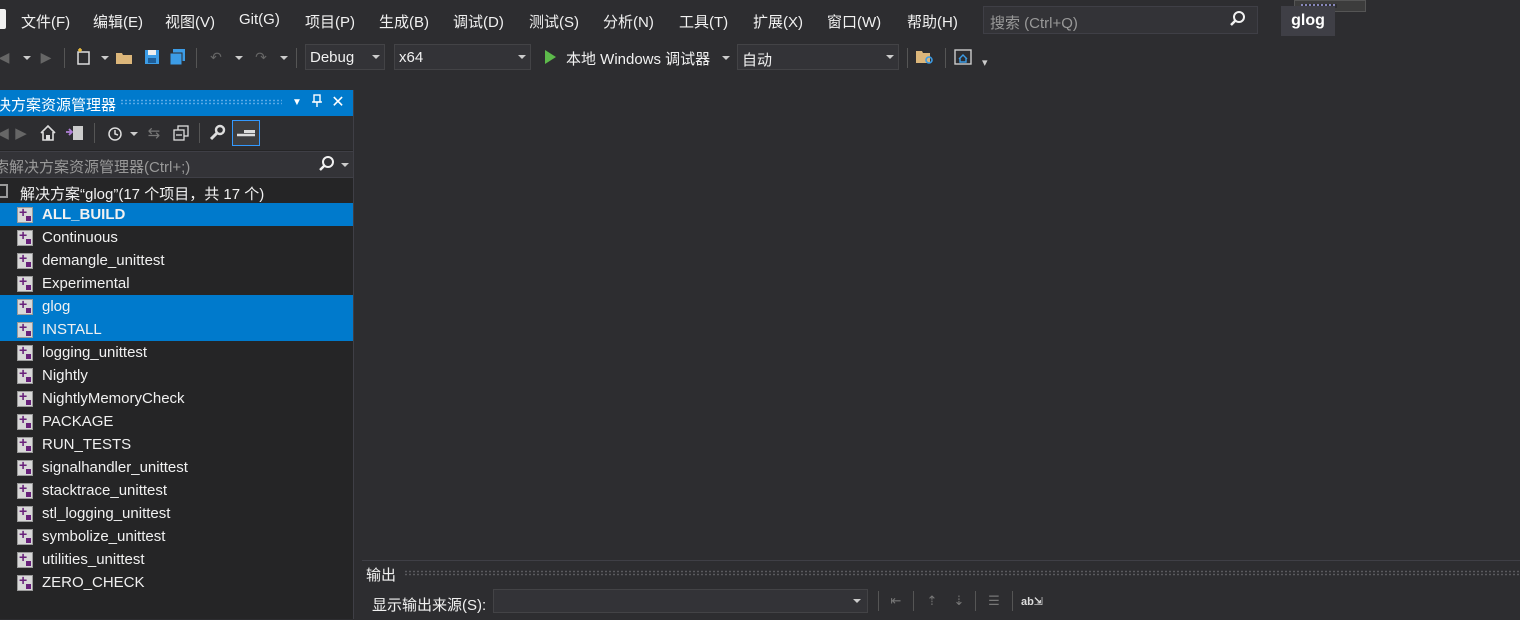 The height and width of the screenshot is (620, 1520). I want to click on global-search-placeholder: 搜索 (Ctrl+Q), so click(1034, 23).